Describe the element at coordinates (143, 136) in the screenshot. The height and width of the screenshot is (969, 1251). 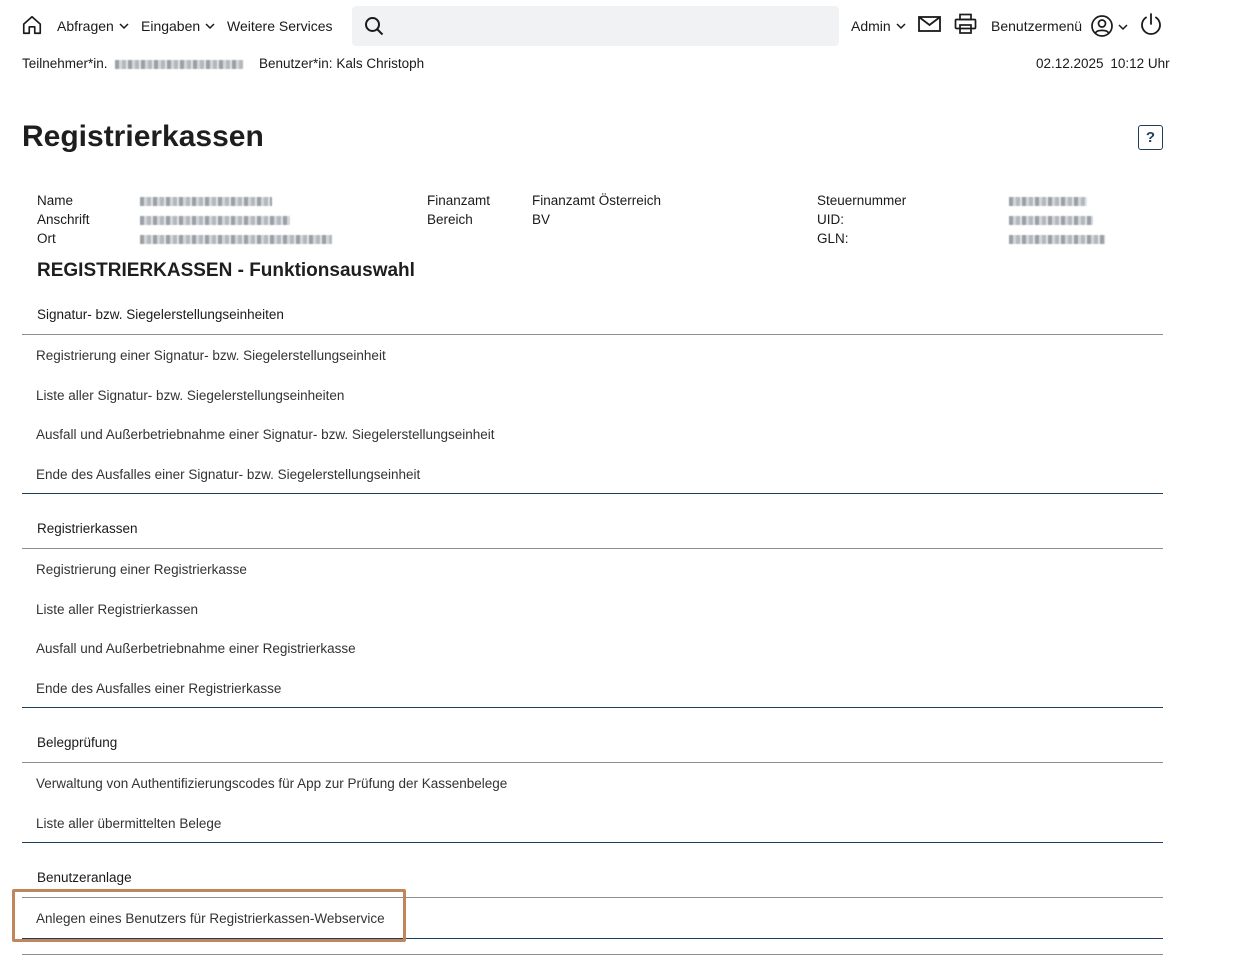
I see `page-title: Registrierkassen` at that location.